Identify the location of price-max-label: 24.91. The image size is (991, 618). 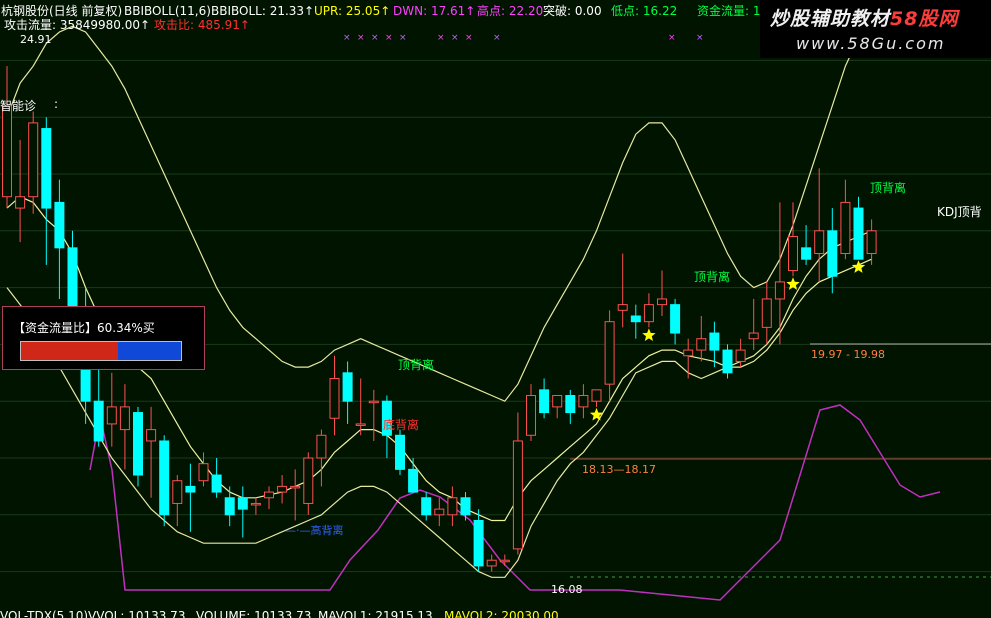
(36, 39).